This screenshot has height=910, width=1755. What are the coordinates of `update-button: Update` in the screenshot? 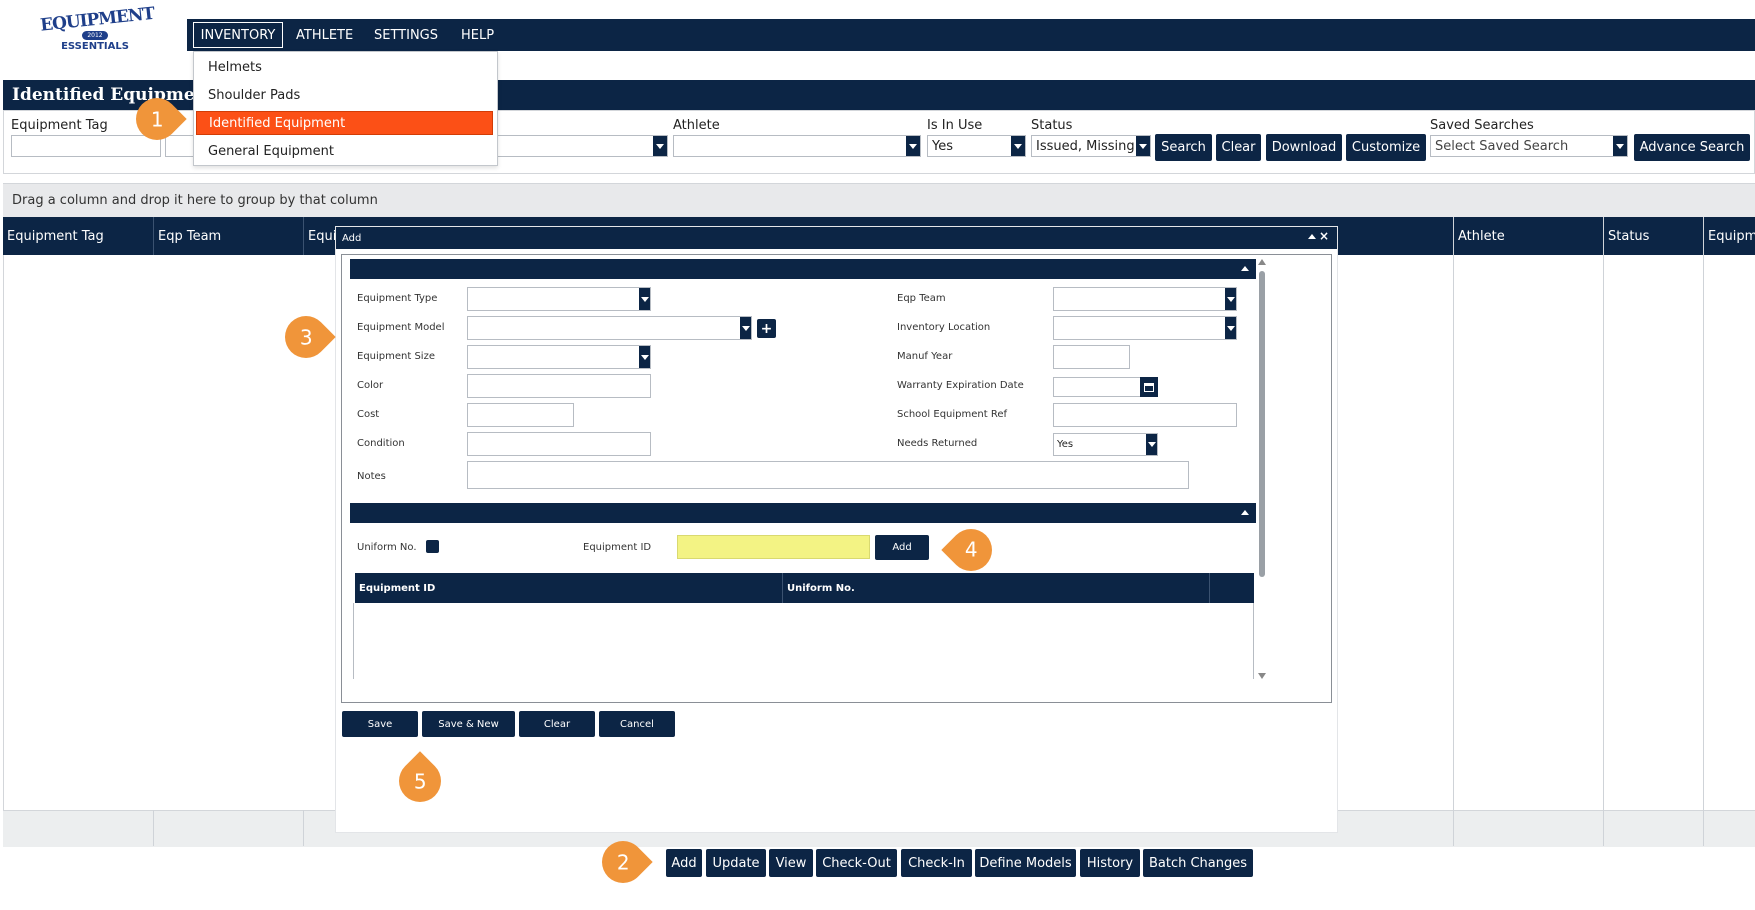 It's located at (736, 863).